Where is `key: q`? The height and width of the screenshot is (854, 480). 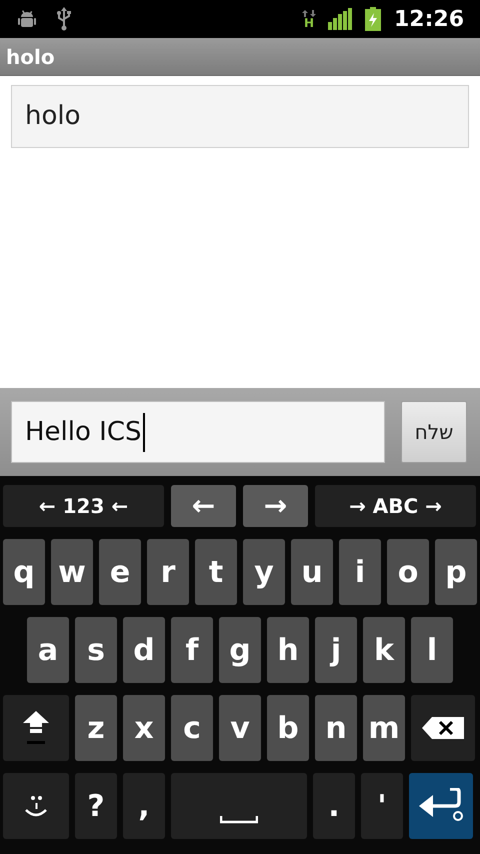
key: q is located at coordinates (24, 572).